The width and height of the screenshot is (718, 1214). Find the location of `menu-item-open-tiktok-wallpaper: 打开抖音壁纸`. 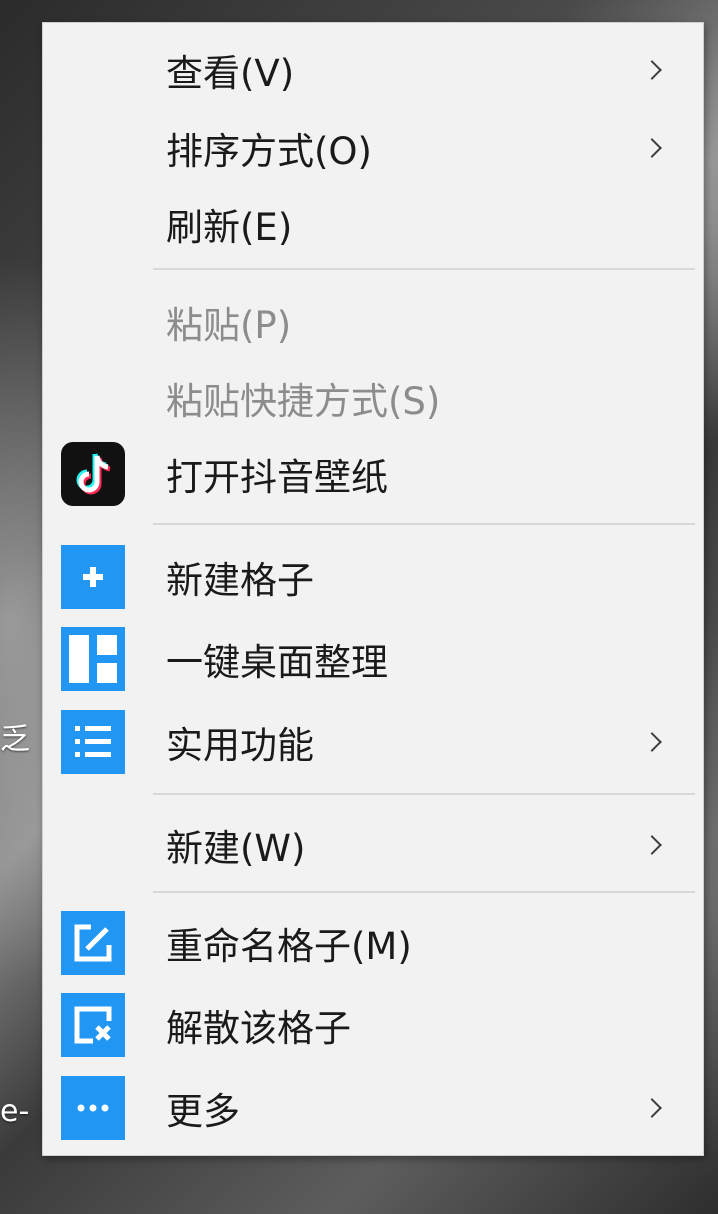

menu-item-open-tiktok-wallpaper: 打开抖音壁纸 is located at coordinates (373, 474).